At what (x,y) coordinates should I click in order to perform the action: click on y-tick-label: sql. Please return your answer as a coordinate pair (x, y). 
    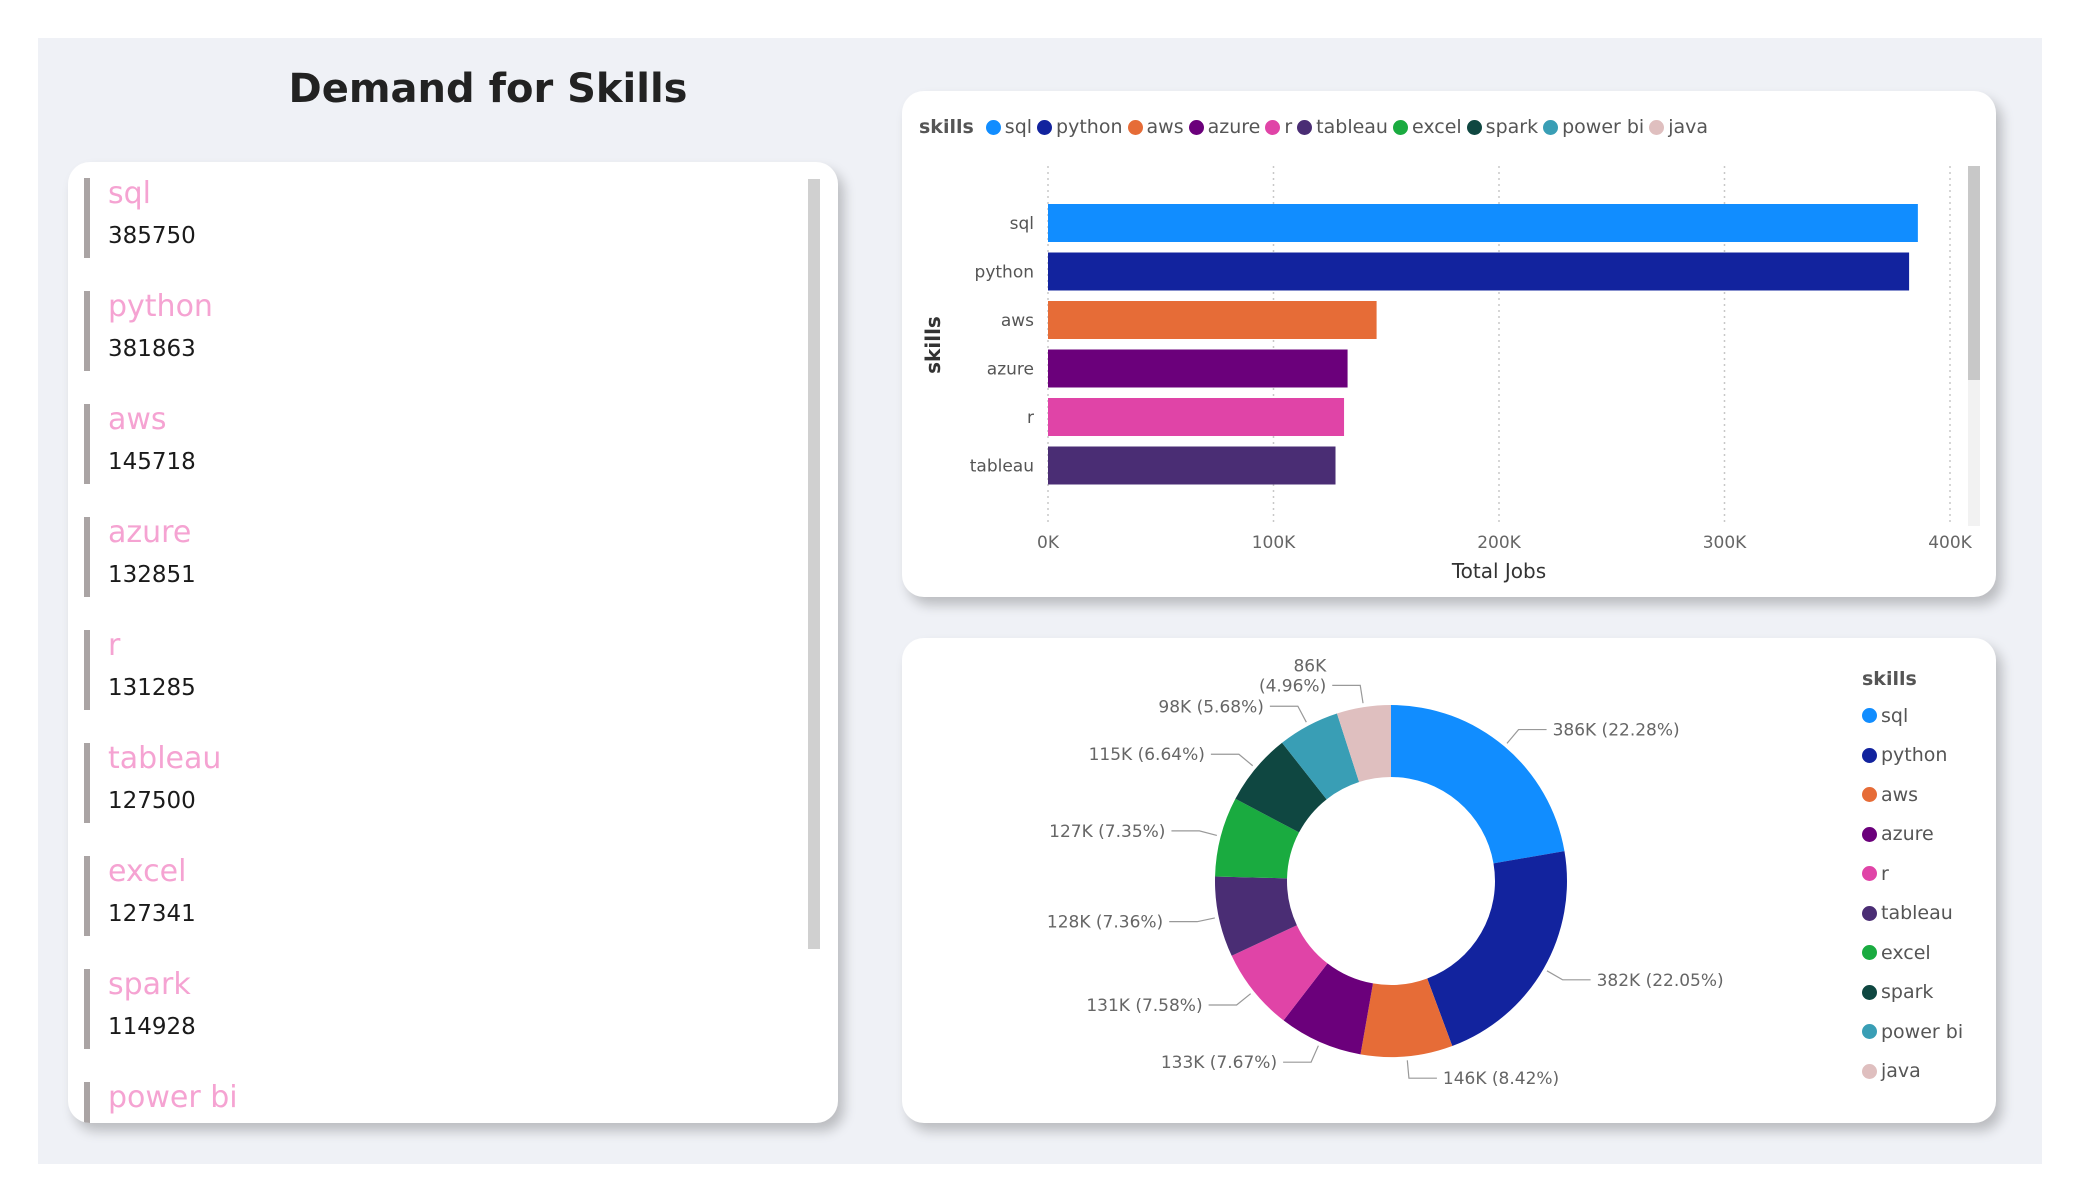
    Looking at the image, I should click on (1022, 224).